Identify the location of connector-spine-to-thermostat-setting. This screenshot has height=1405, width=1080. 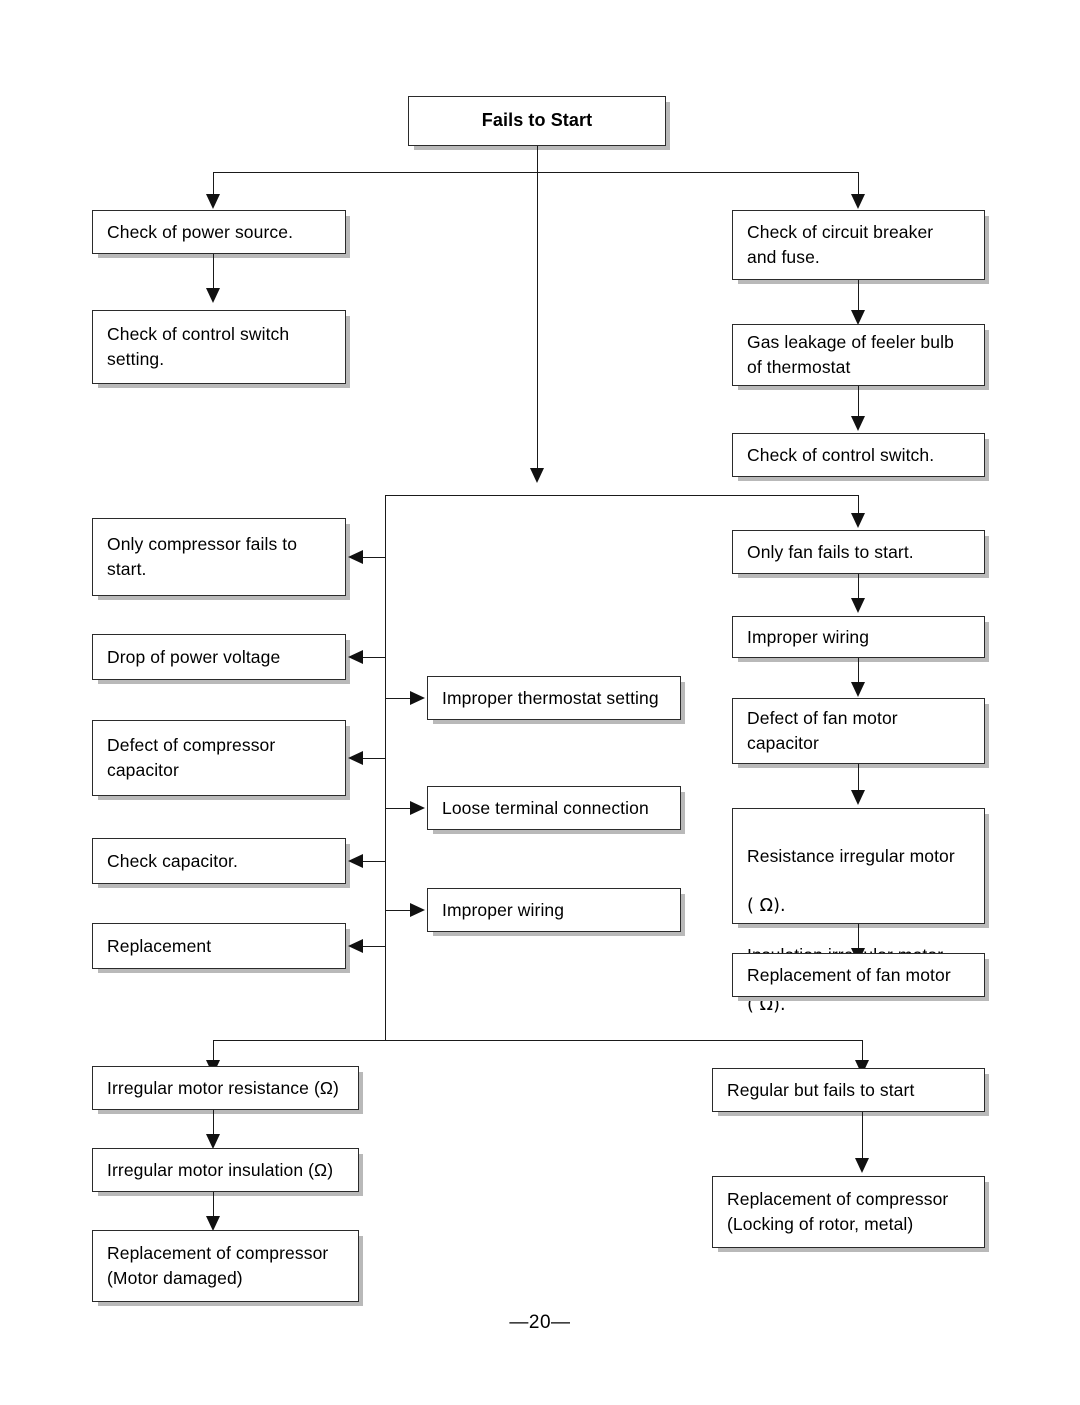
(398, 698).